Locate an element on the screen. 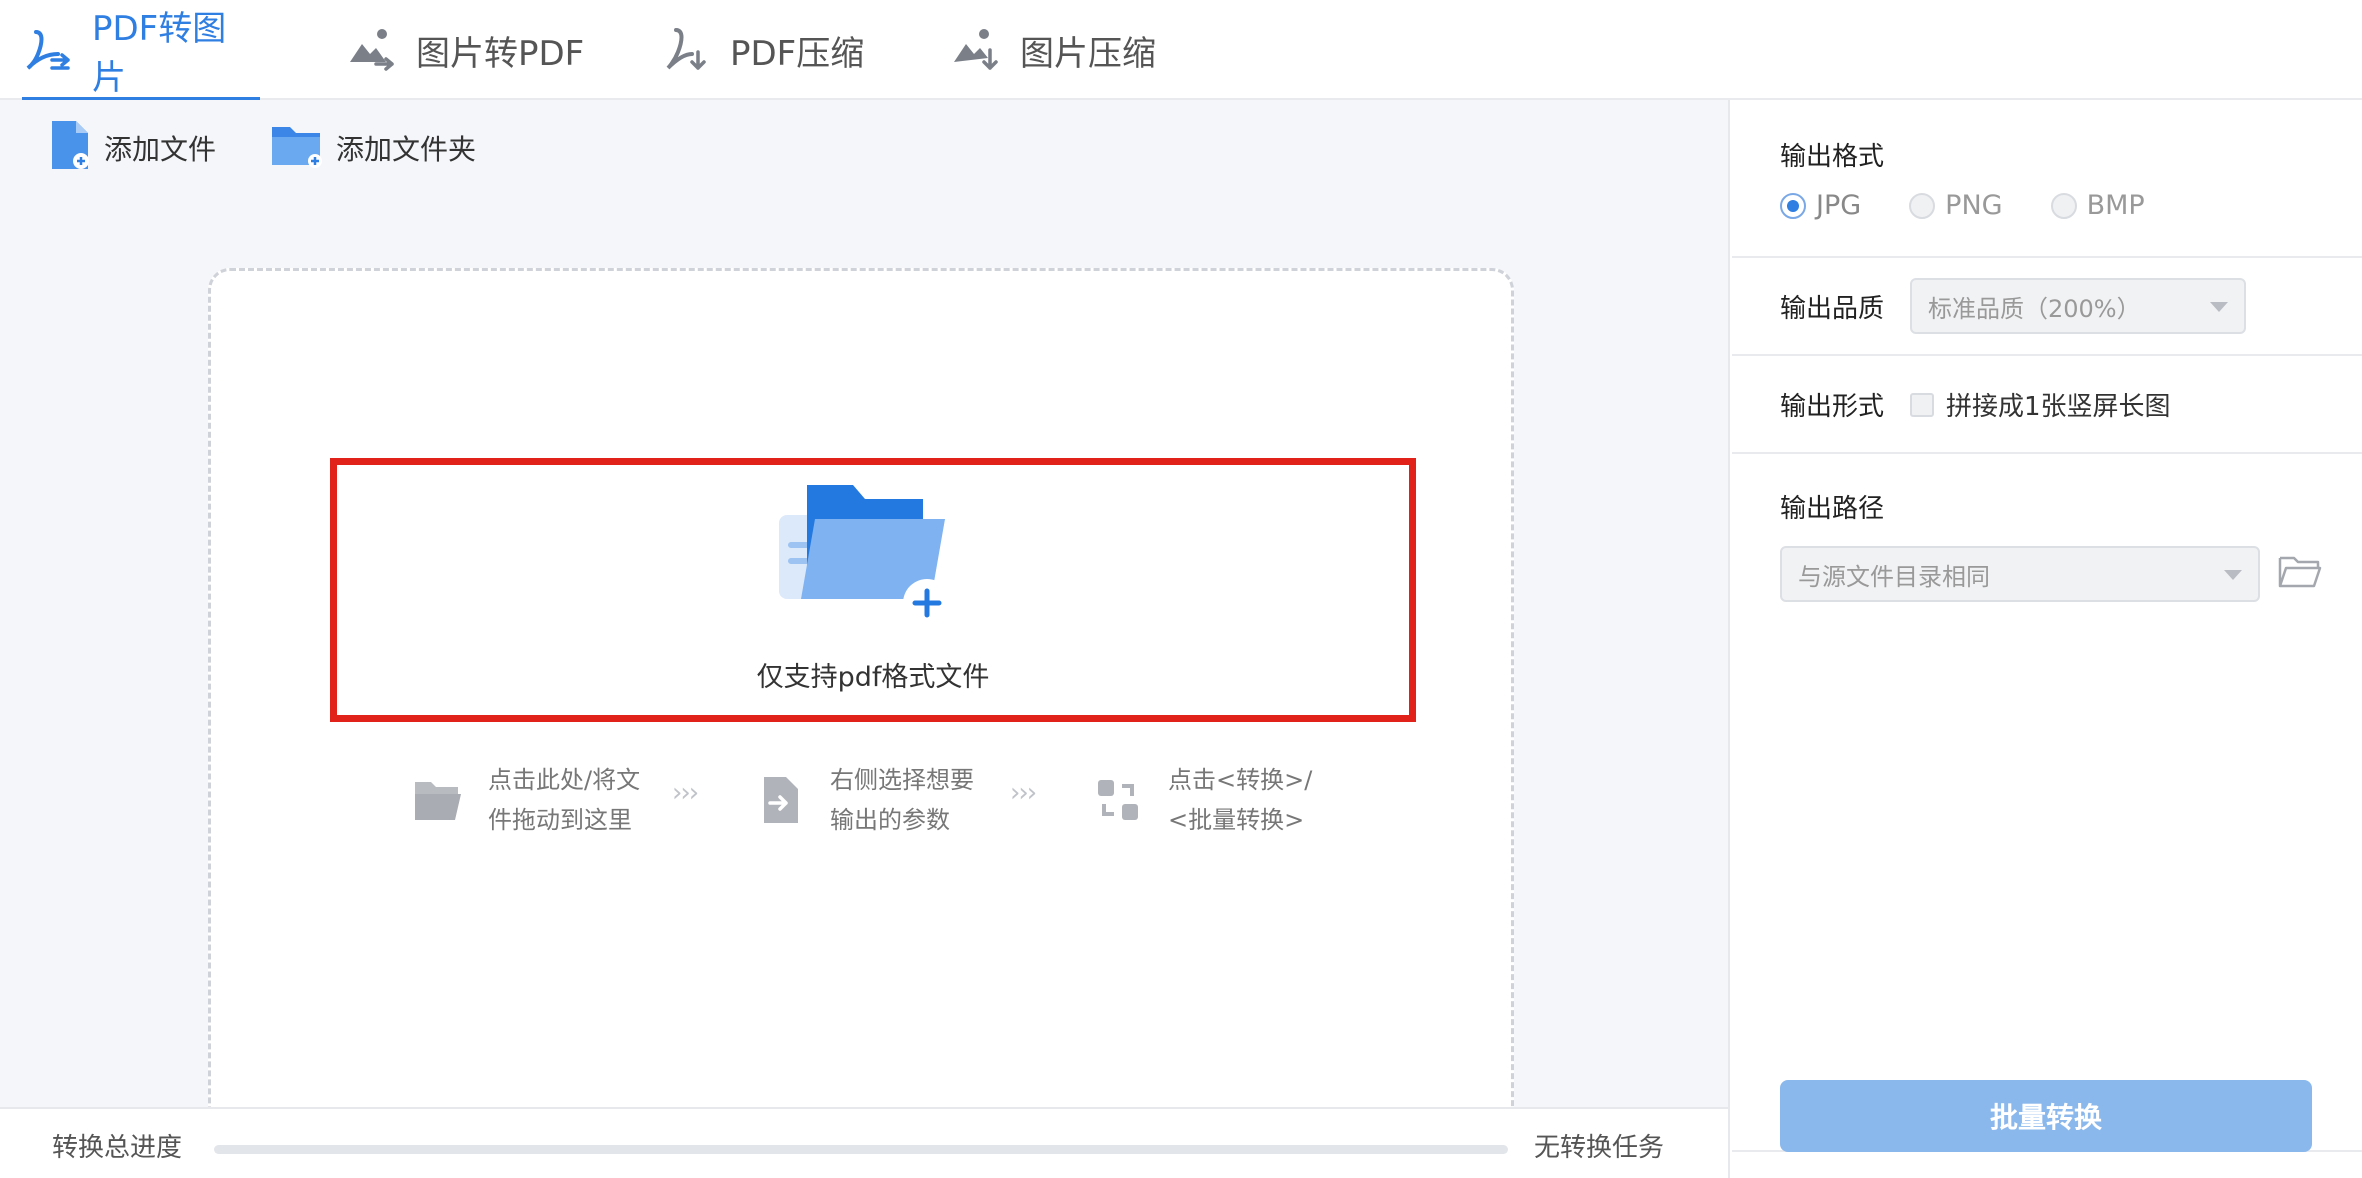  step-1-line1: 点击此处/将文 is located at coordinates (564, 780).